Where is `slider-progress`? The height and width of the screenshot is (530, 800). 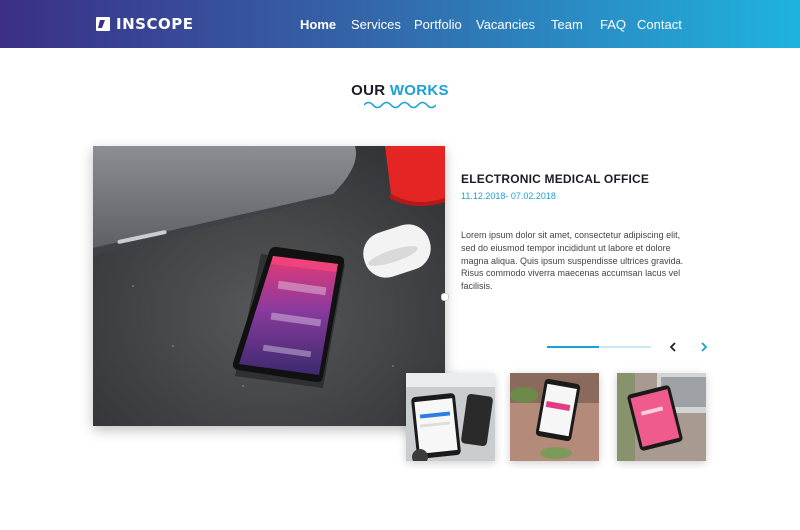
slider-progress is located at coordinates (599, 347).